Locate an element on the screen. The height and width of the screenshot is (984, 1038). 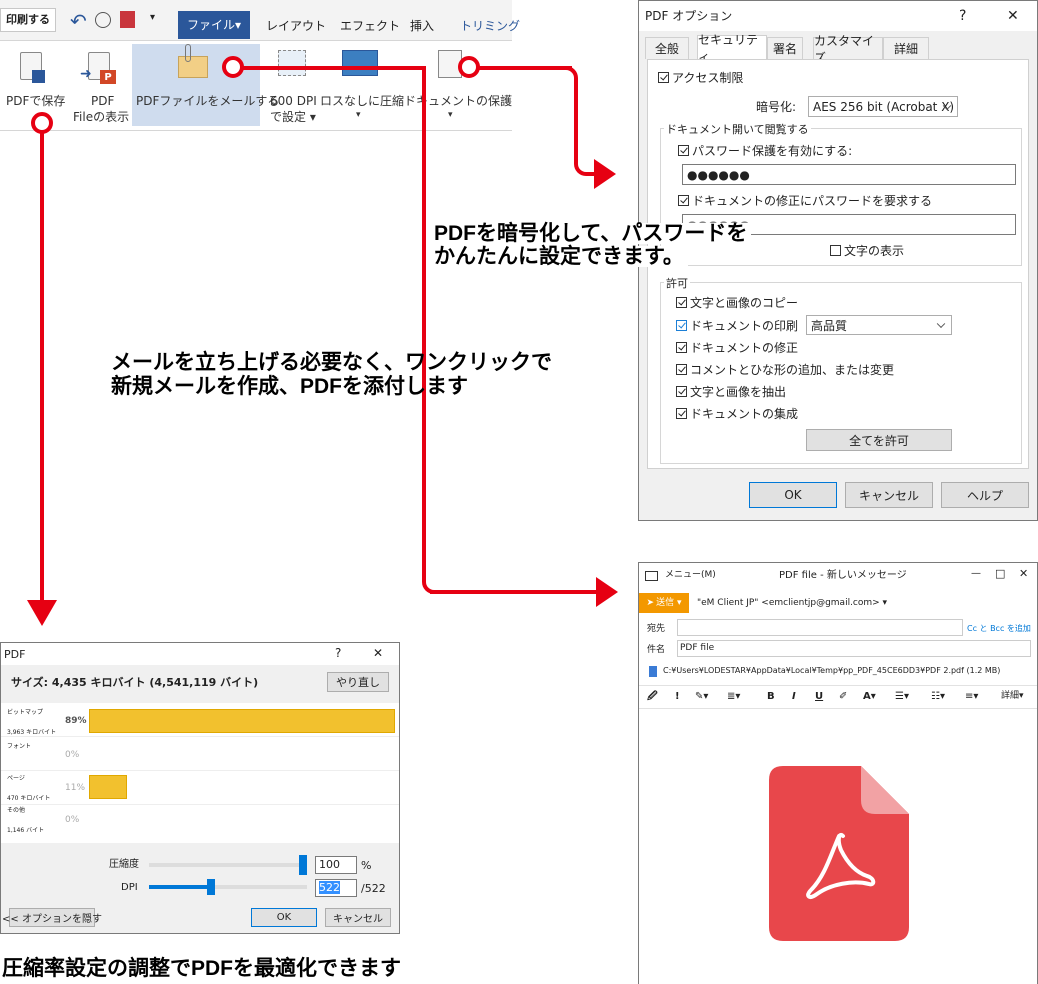
italic-button: I is located at coordinates (794, 697).